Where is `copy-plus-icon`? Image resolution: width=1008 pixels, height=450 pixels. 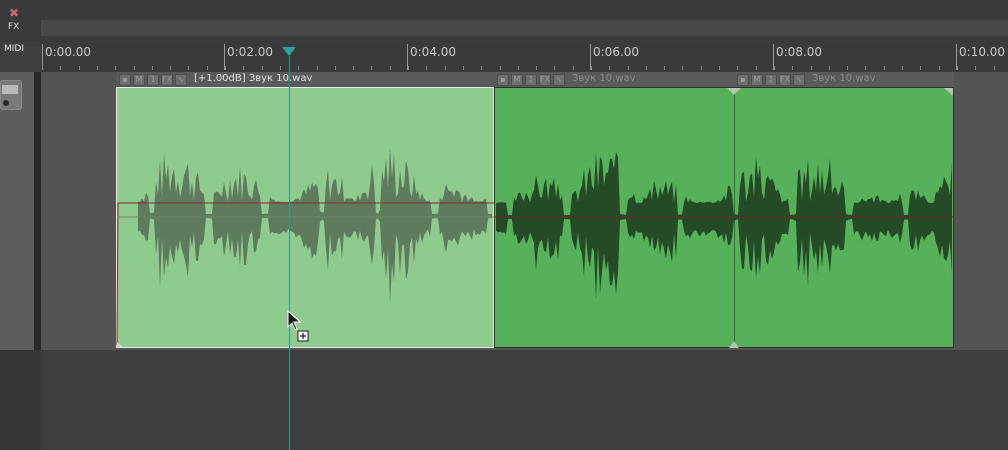 copy-plus-icon is located at coordinates (303, 336).